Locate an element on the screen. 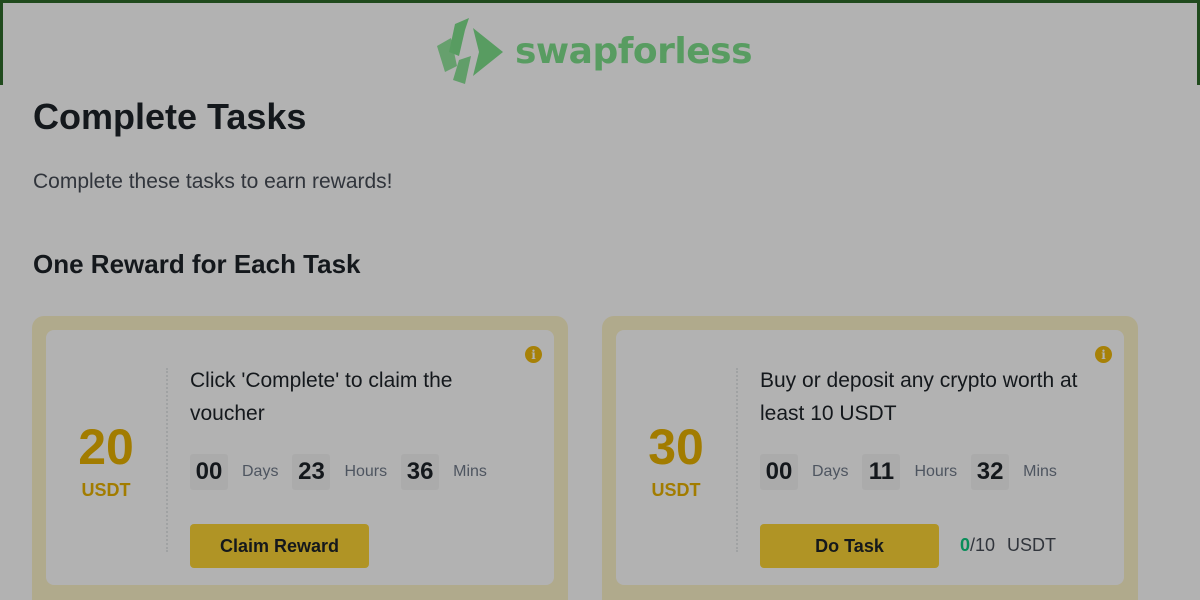  progress-total: /10 is located at coordinates (983, 545).